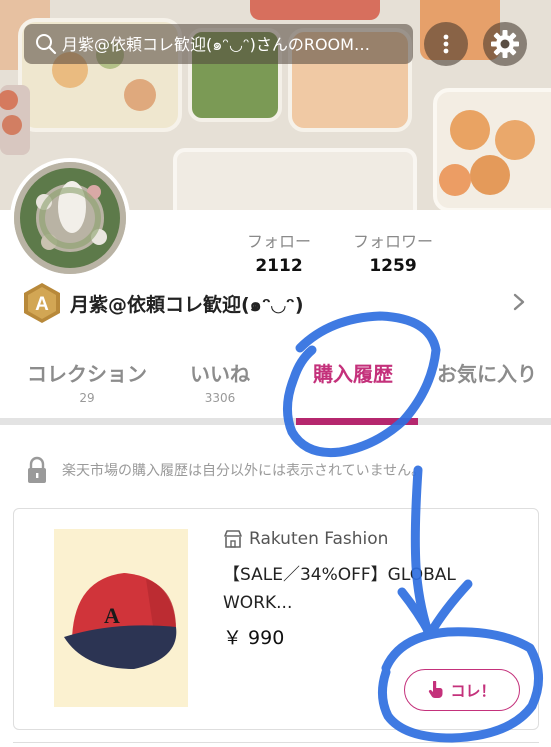 This screenshot has width=551, height=747. I want to click on tab-count: 3306, so click(220, 398).